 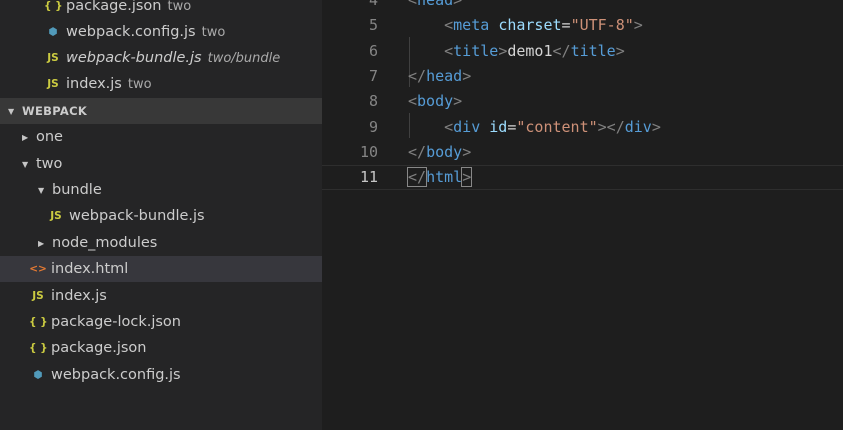 I want to click on code-token: id, so click(x=498, y=127).